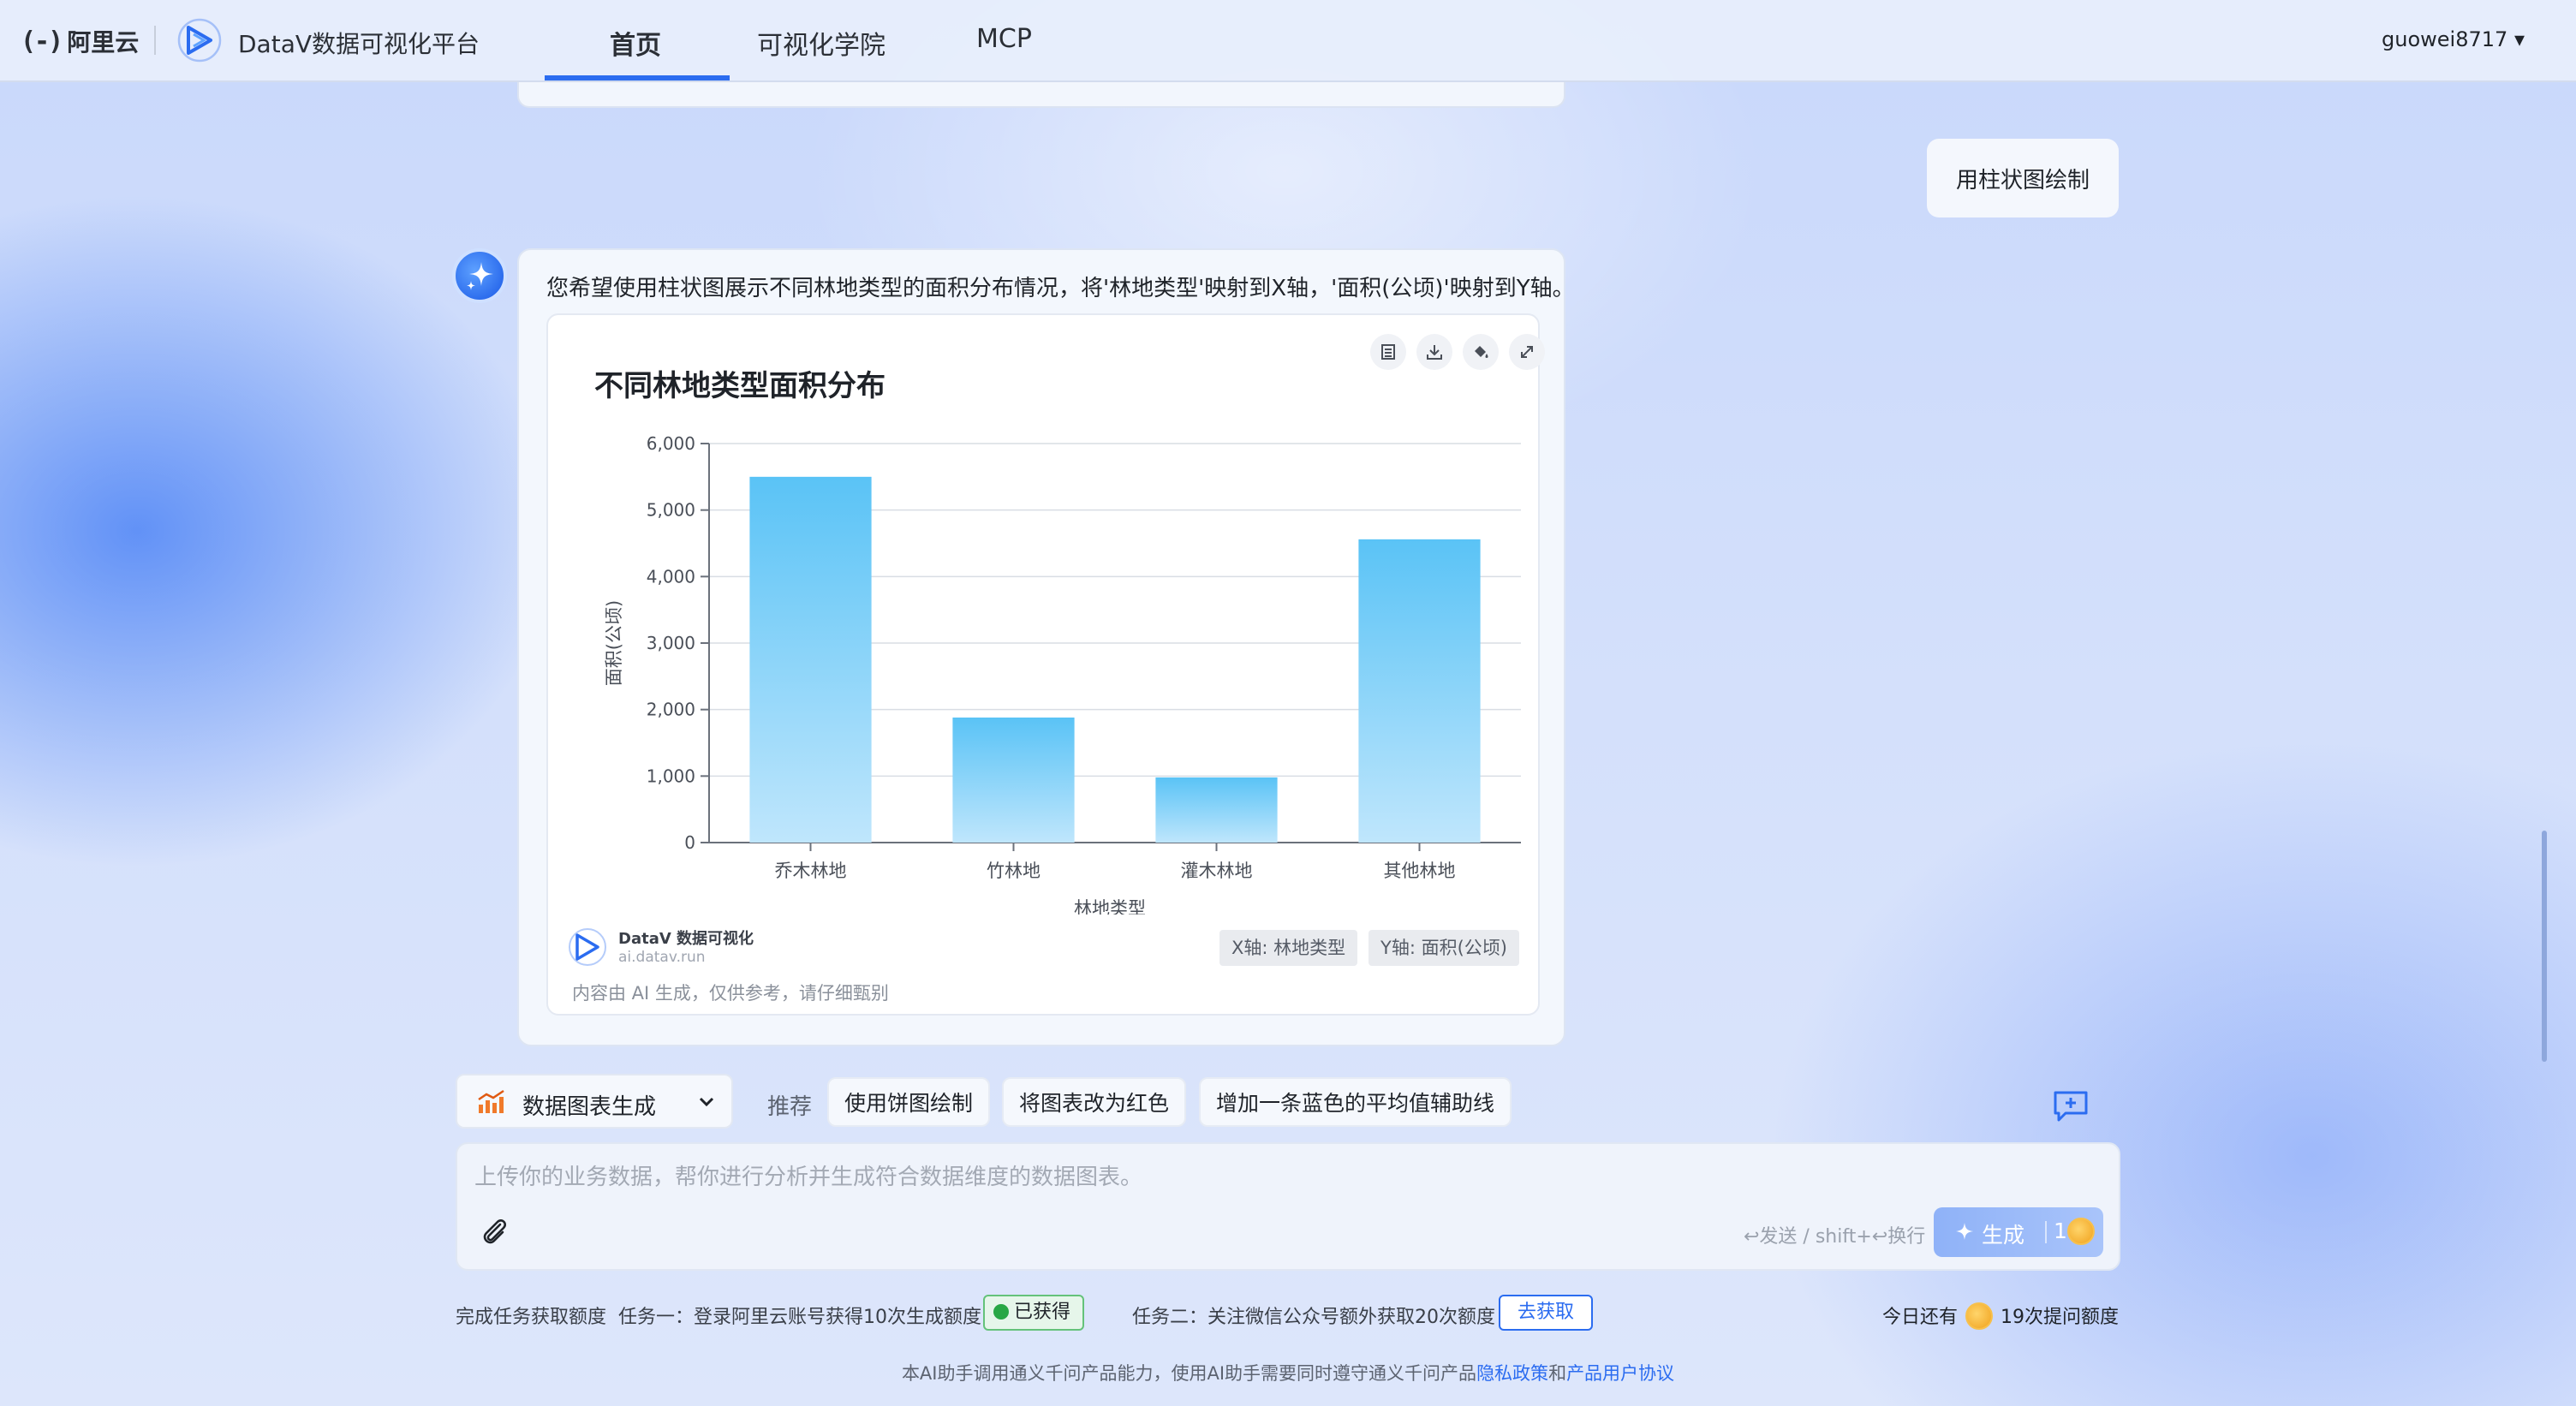 The image size is (2576, 1406). I want to click on ai-avatar, so click(479, 275).